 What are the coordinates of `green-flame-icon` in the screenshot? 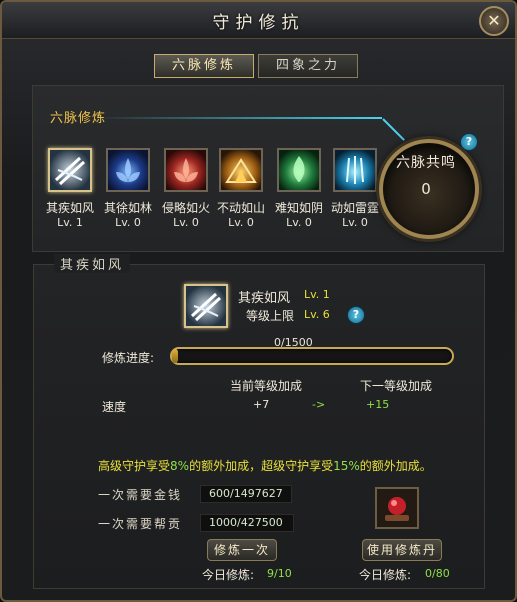 It's located at (299, 170).